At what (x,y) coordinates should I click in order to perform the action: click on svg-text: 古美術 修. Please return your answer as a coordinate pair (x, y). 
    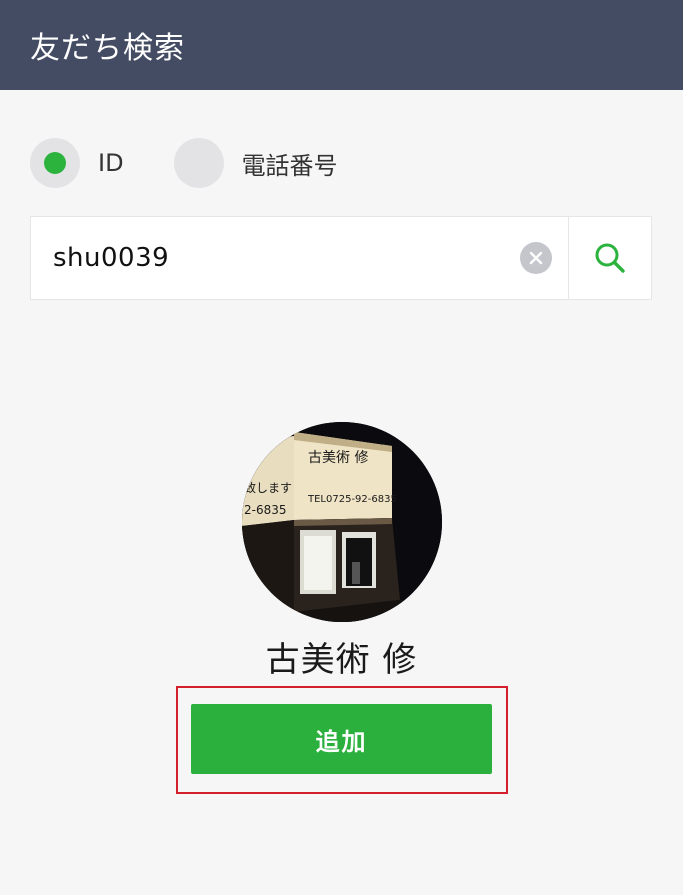
    Looking at the image, I should click on (338, 458).